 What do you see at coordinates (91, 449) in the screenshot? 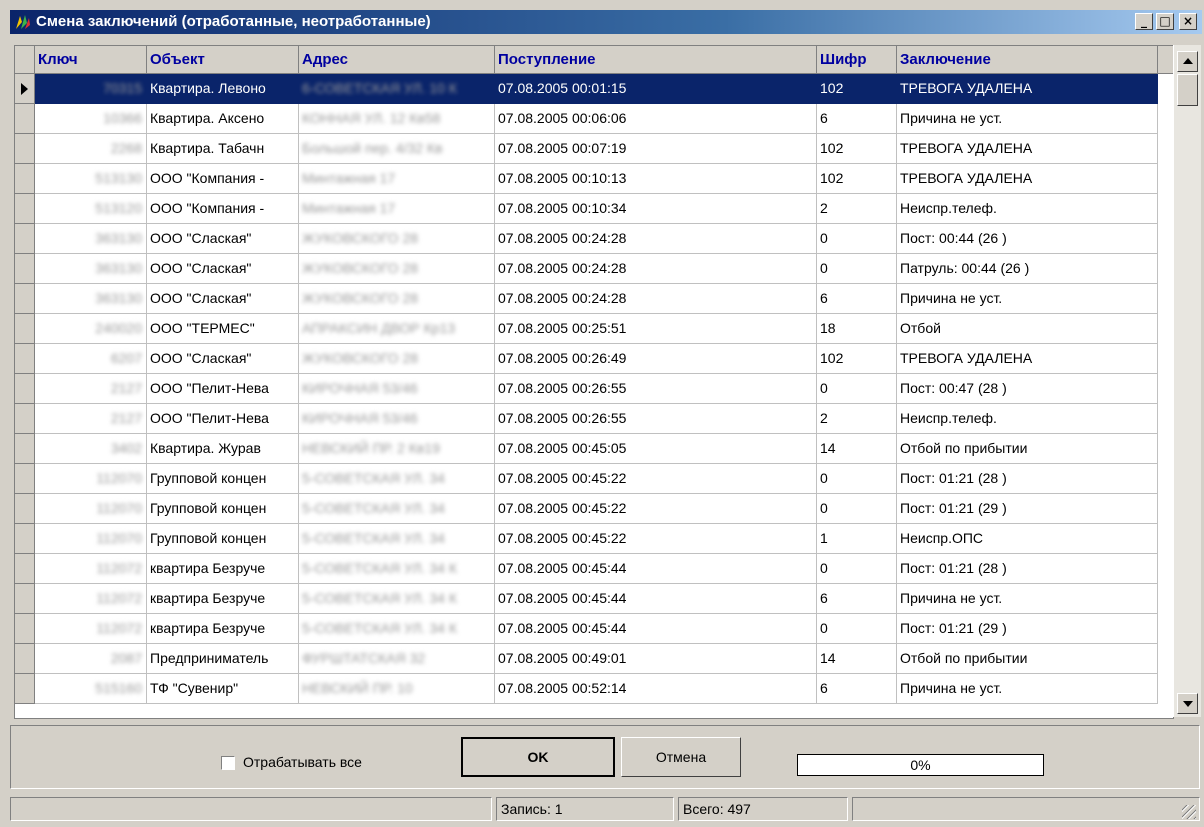
I see `cell-key: 3402` at bounding box center [91, 449].